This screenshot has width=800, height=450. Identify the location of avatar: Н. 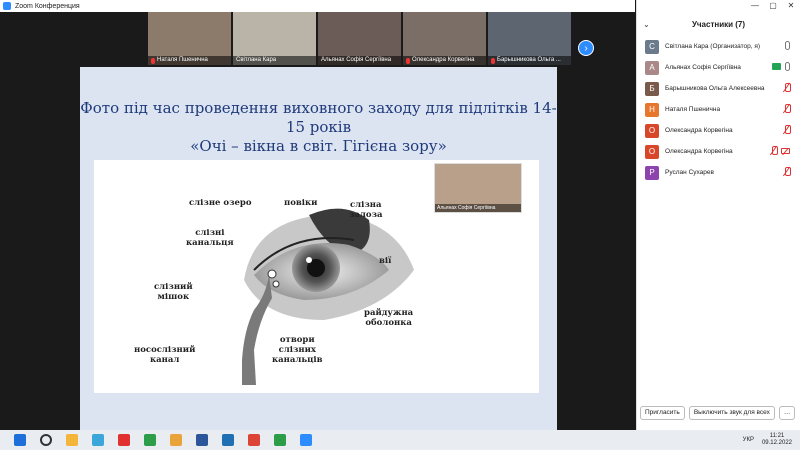
(652, 109).